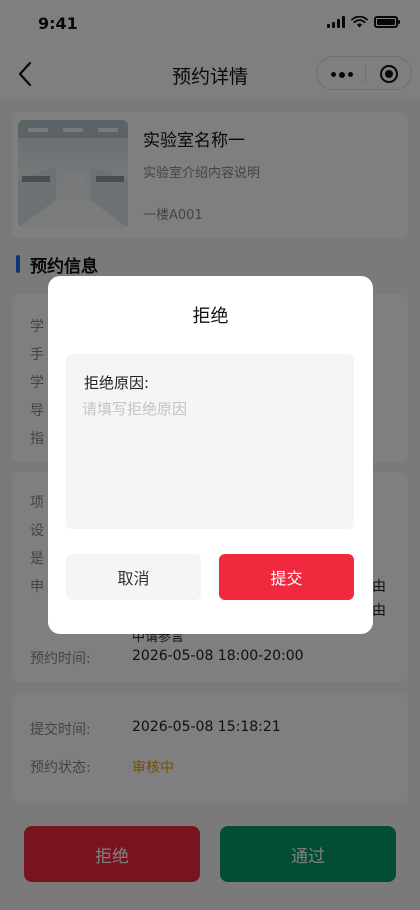 The width and height of the screenshot is (420, 910). I want to click on dialog-title: 拒绝, so click(210, 316).